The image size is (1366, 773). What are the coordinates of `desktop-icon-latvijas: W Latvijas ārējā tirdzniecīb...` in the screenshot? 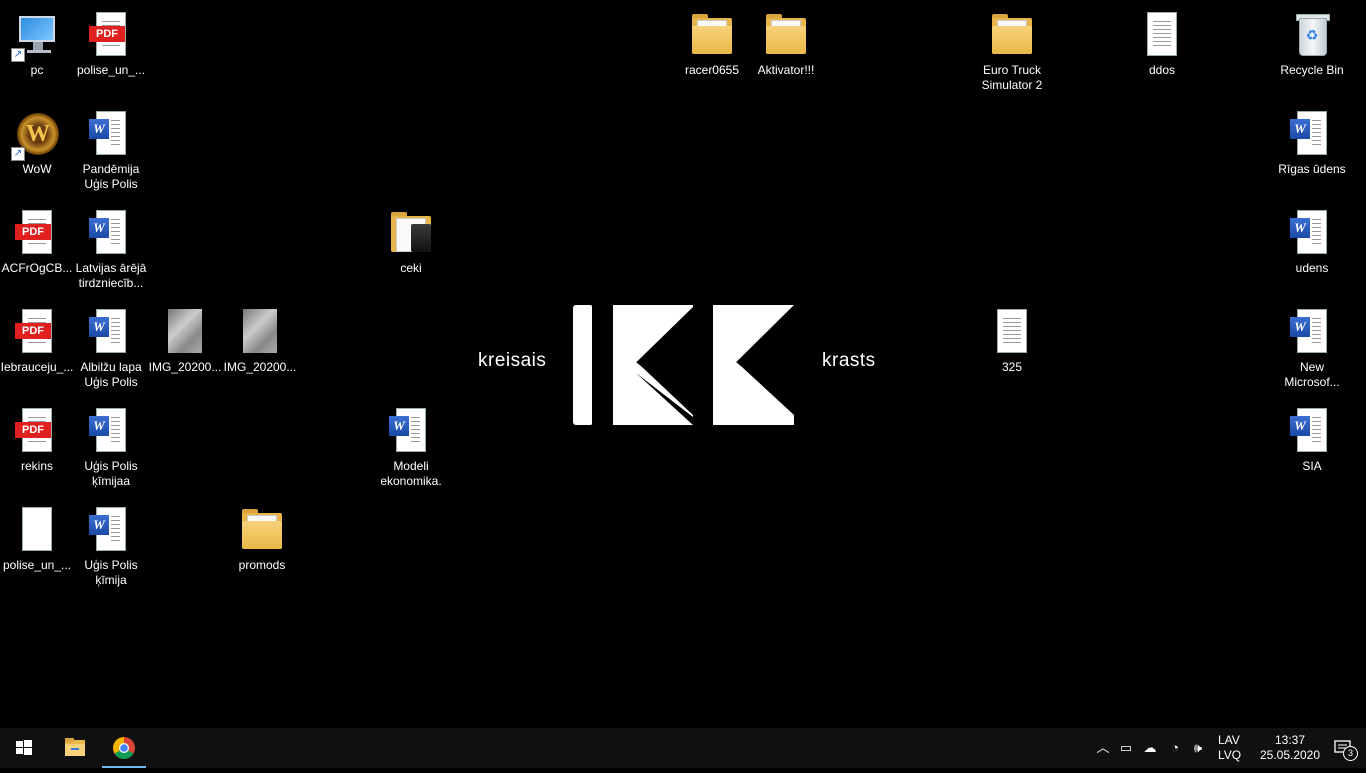 It's located at (111, 250).